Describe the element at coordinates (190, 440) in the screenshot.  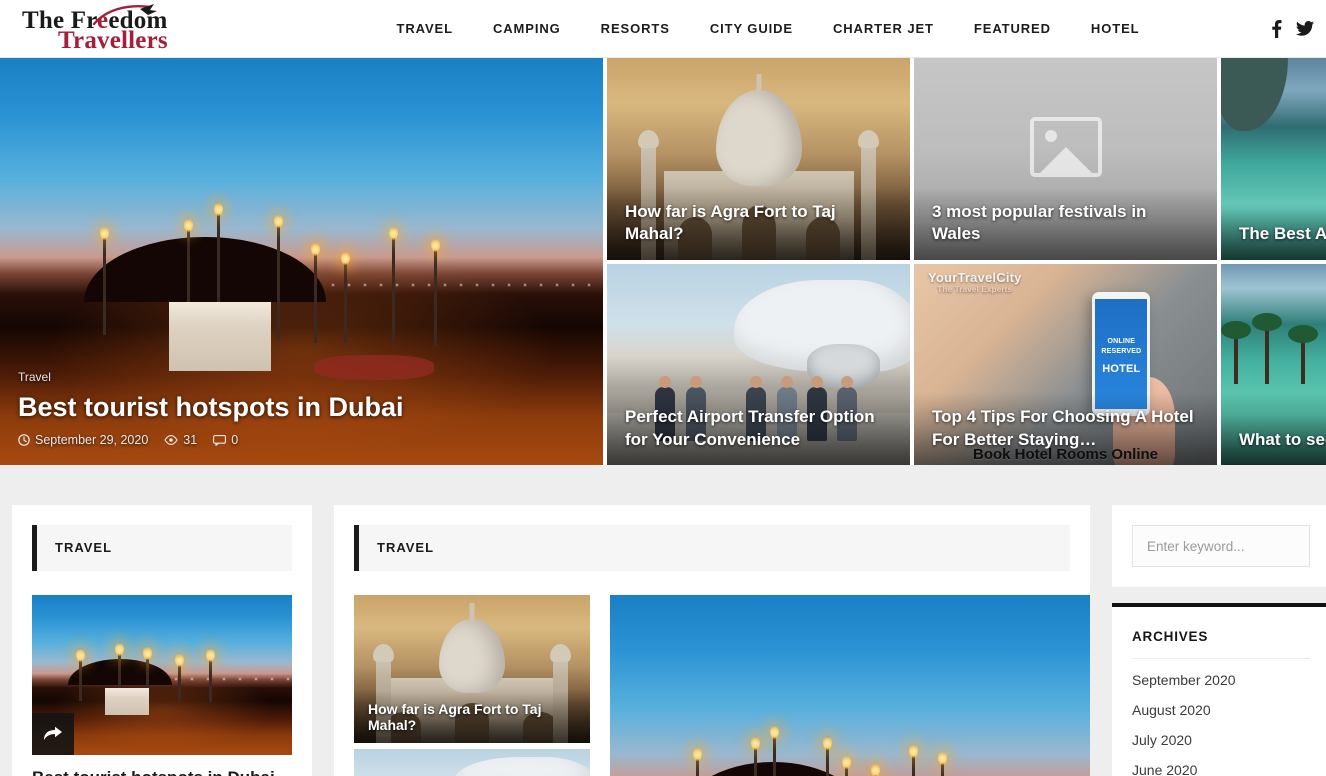
I see `post-views-count: 31` at that location.